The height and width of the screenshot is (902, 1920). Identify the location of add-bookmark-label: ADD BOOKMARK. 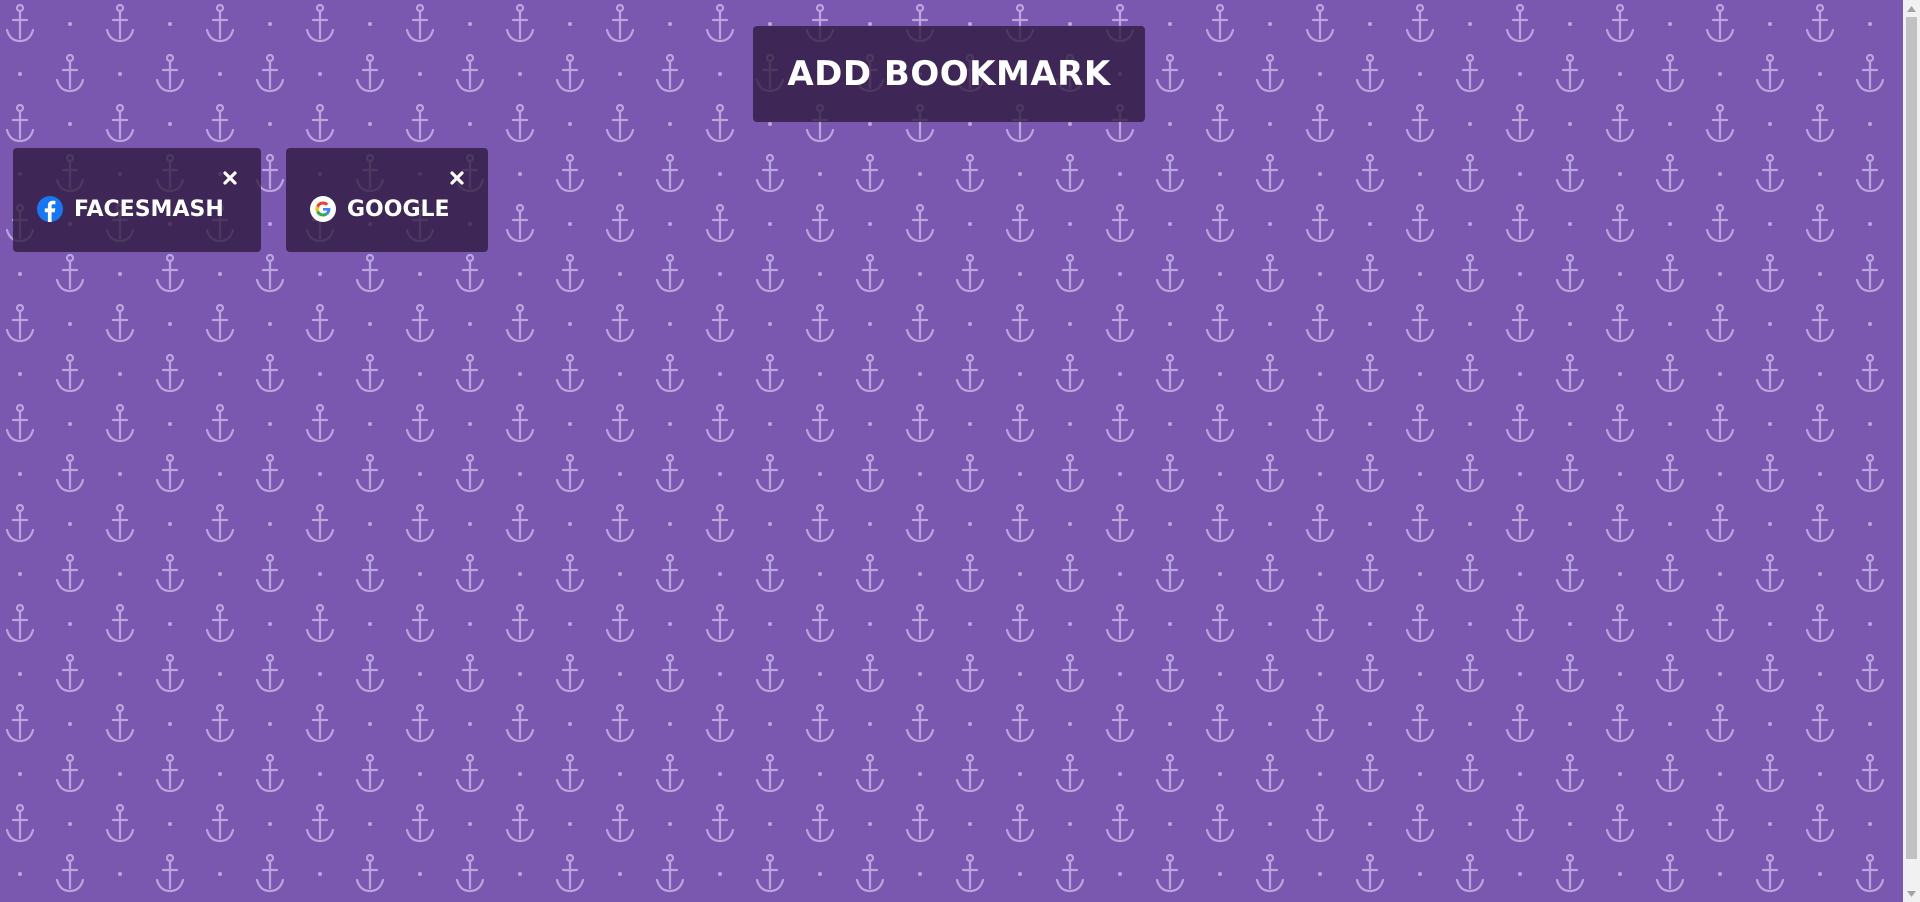
(949, 74).